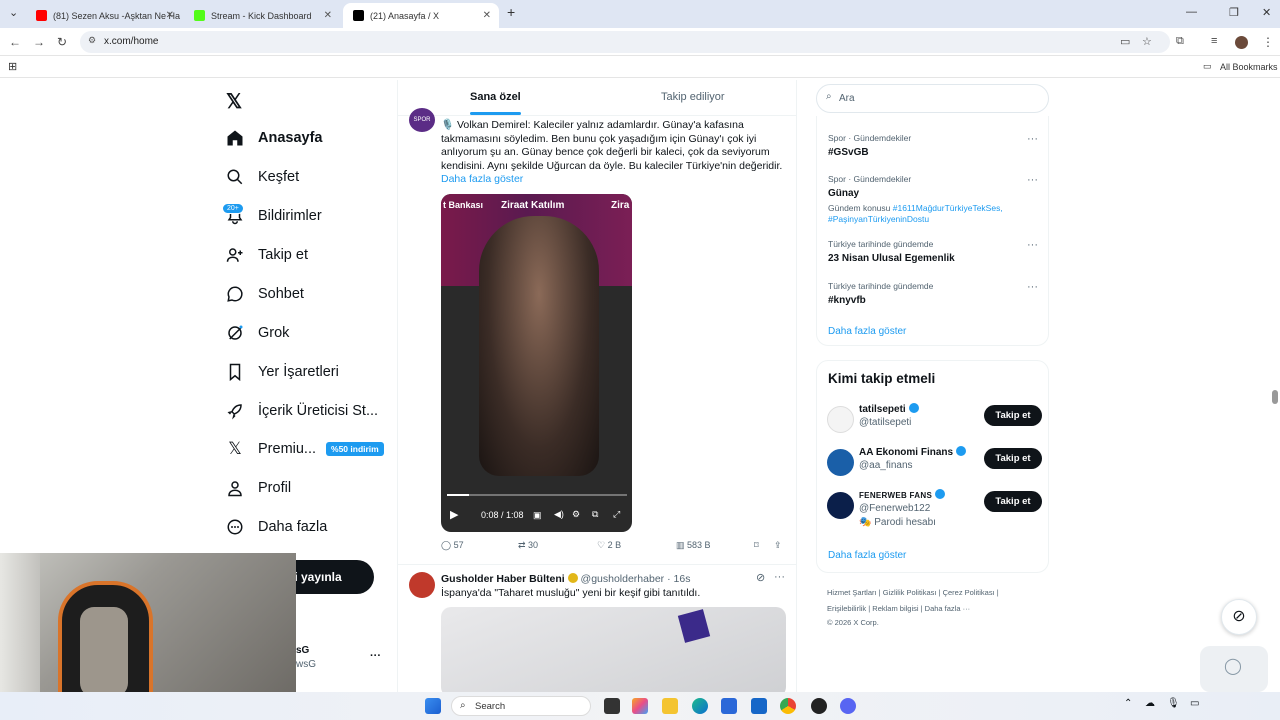 The height and width of the screenshot is (720, 1280). What do you see at coordinates (304, 449) in the screenshot?
I see `nav-premium: 𝕏 Premiu... %50 indirim` at bounding box center [304, 449].